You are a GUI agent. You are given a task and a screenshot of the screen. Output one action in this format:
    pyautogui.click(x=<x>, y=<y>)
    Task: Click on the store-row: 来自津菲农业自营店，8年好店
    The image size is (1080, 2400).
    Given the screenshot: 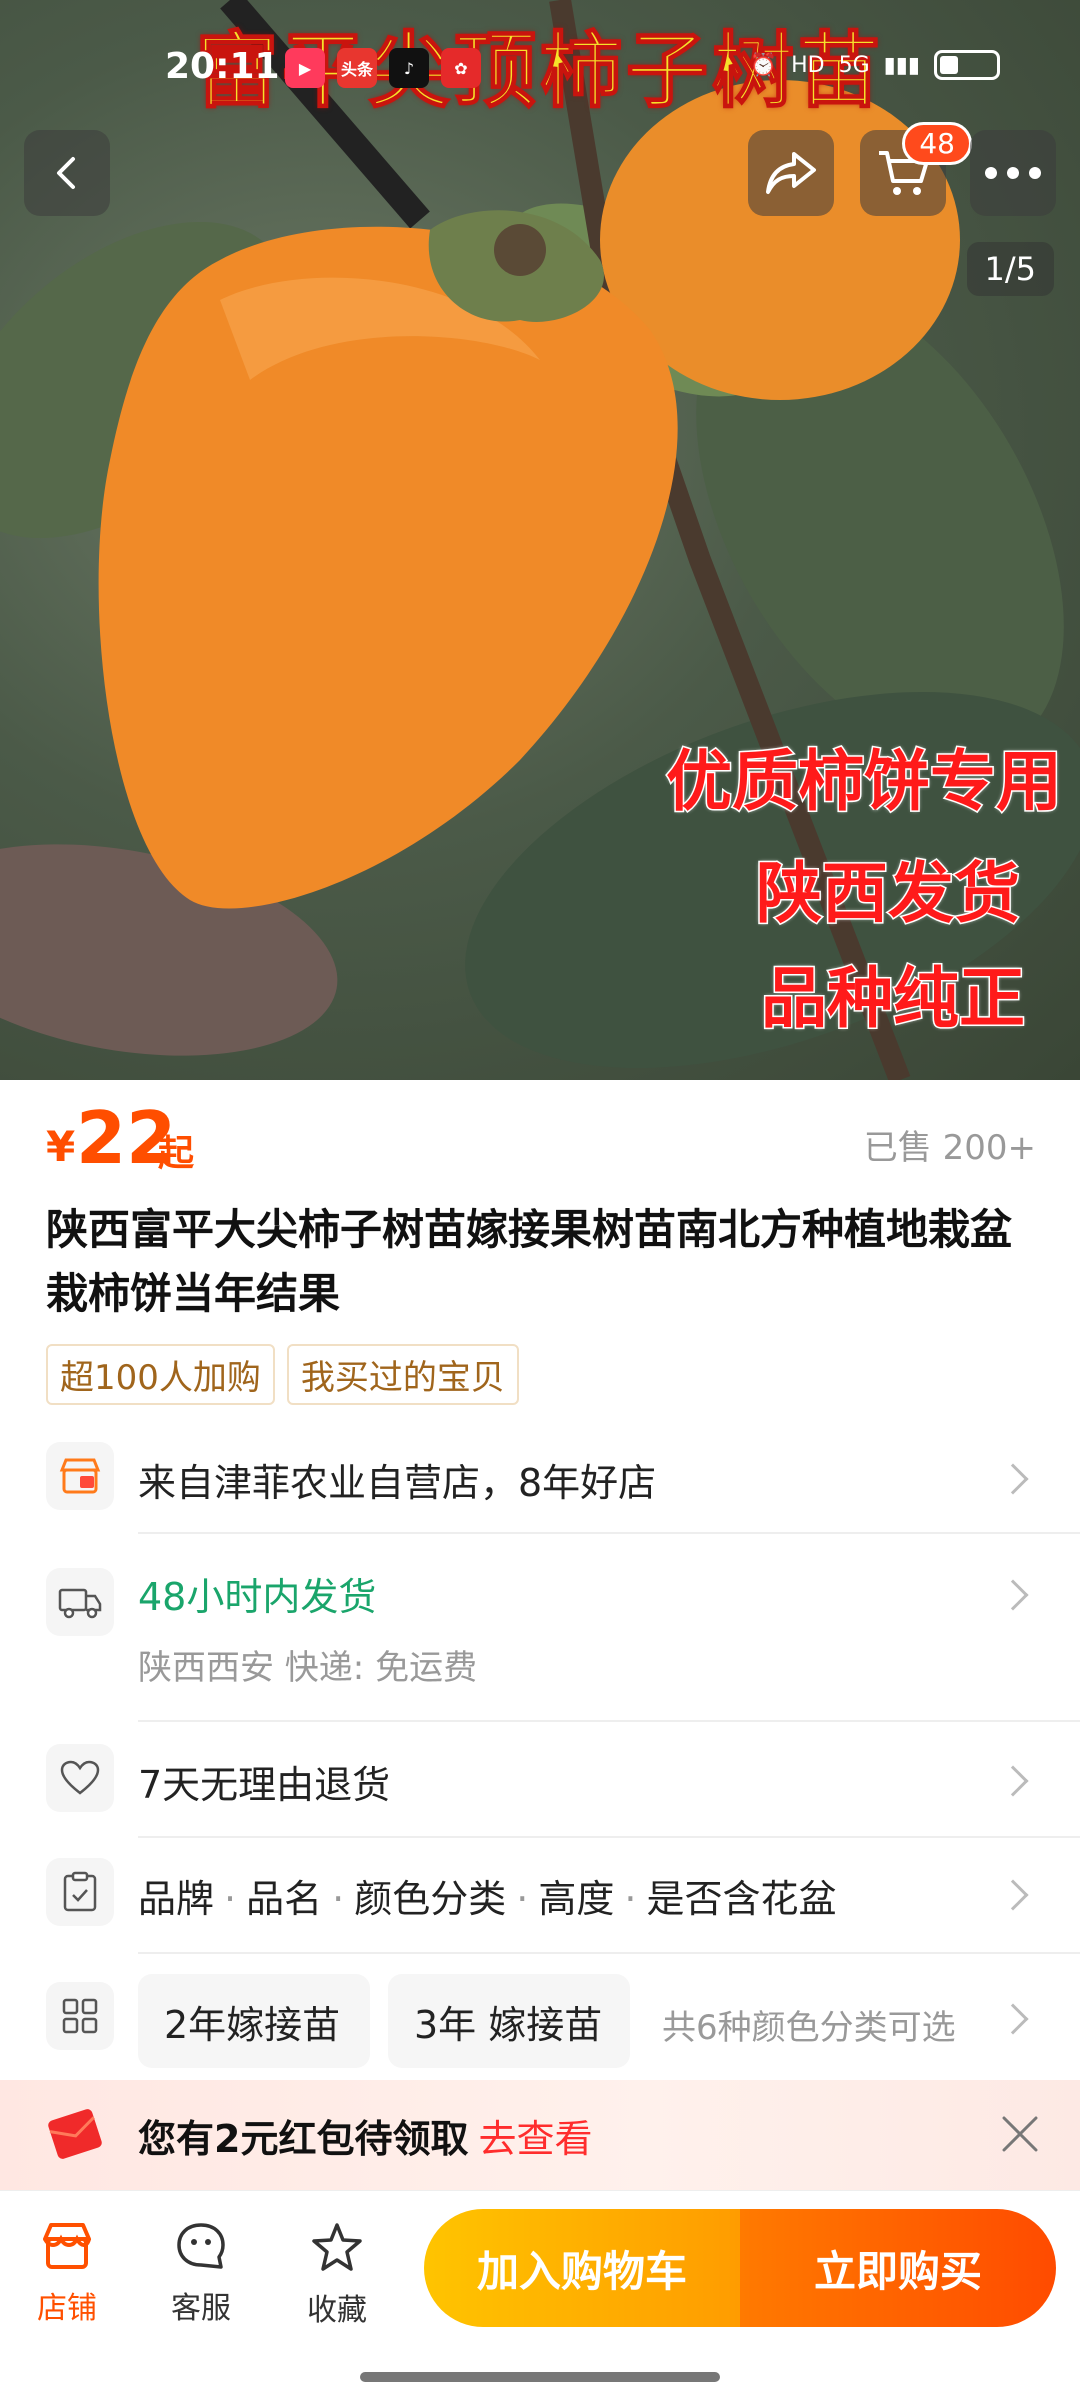 What is the action you would take?
    pyautogui.click(x=541, y=1497)
    